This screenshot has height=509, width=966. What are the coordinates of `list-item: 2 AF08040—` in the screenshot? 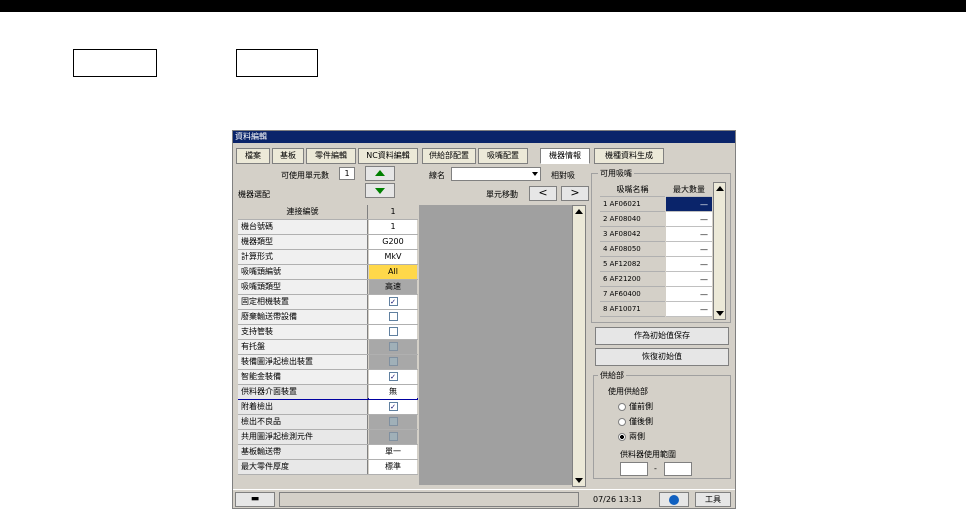 It's located at (661, 219).